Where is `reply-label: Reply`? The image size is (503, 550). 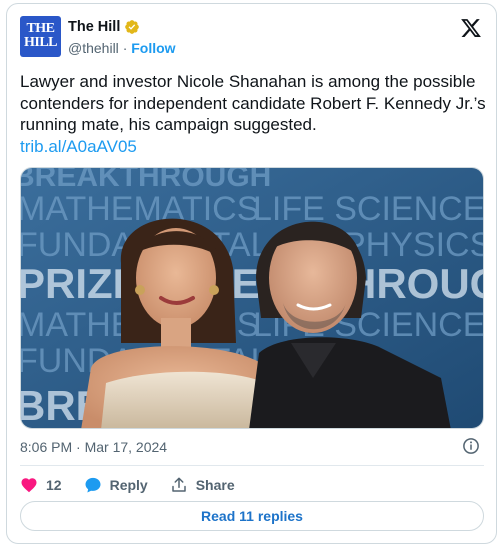
reply-label: Reply is located at coordinates (128, 485).